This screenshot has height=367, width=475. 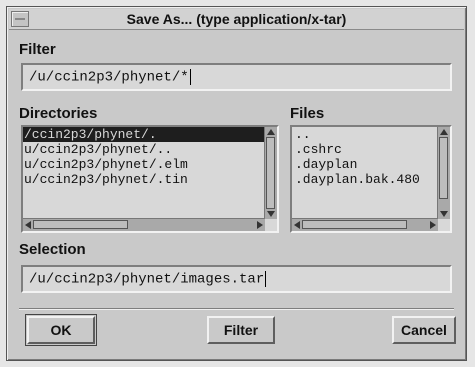 What do you see at coordinates (443, 168) in the screenshot?
I see `files-vertical-thumb` at bounding box center [443, 168].